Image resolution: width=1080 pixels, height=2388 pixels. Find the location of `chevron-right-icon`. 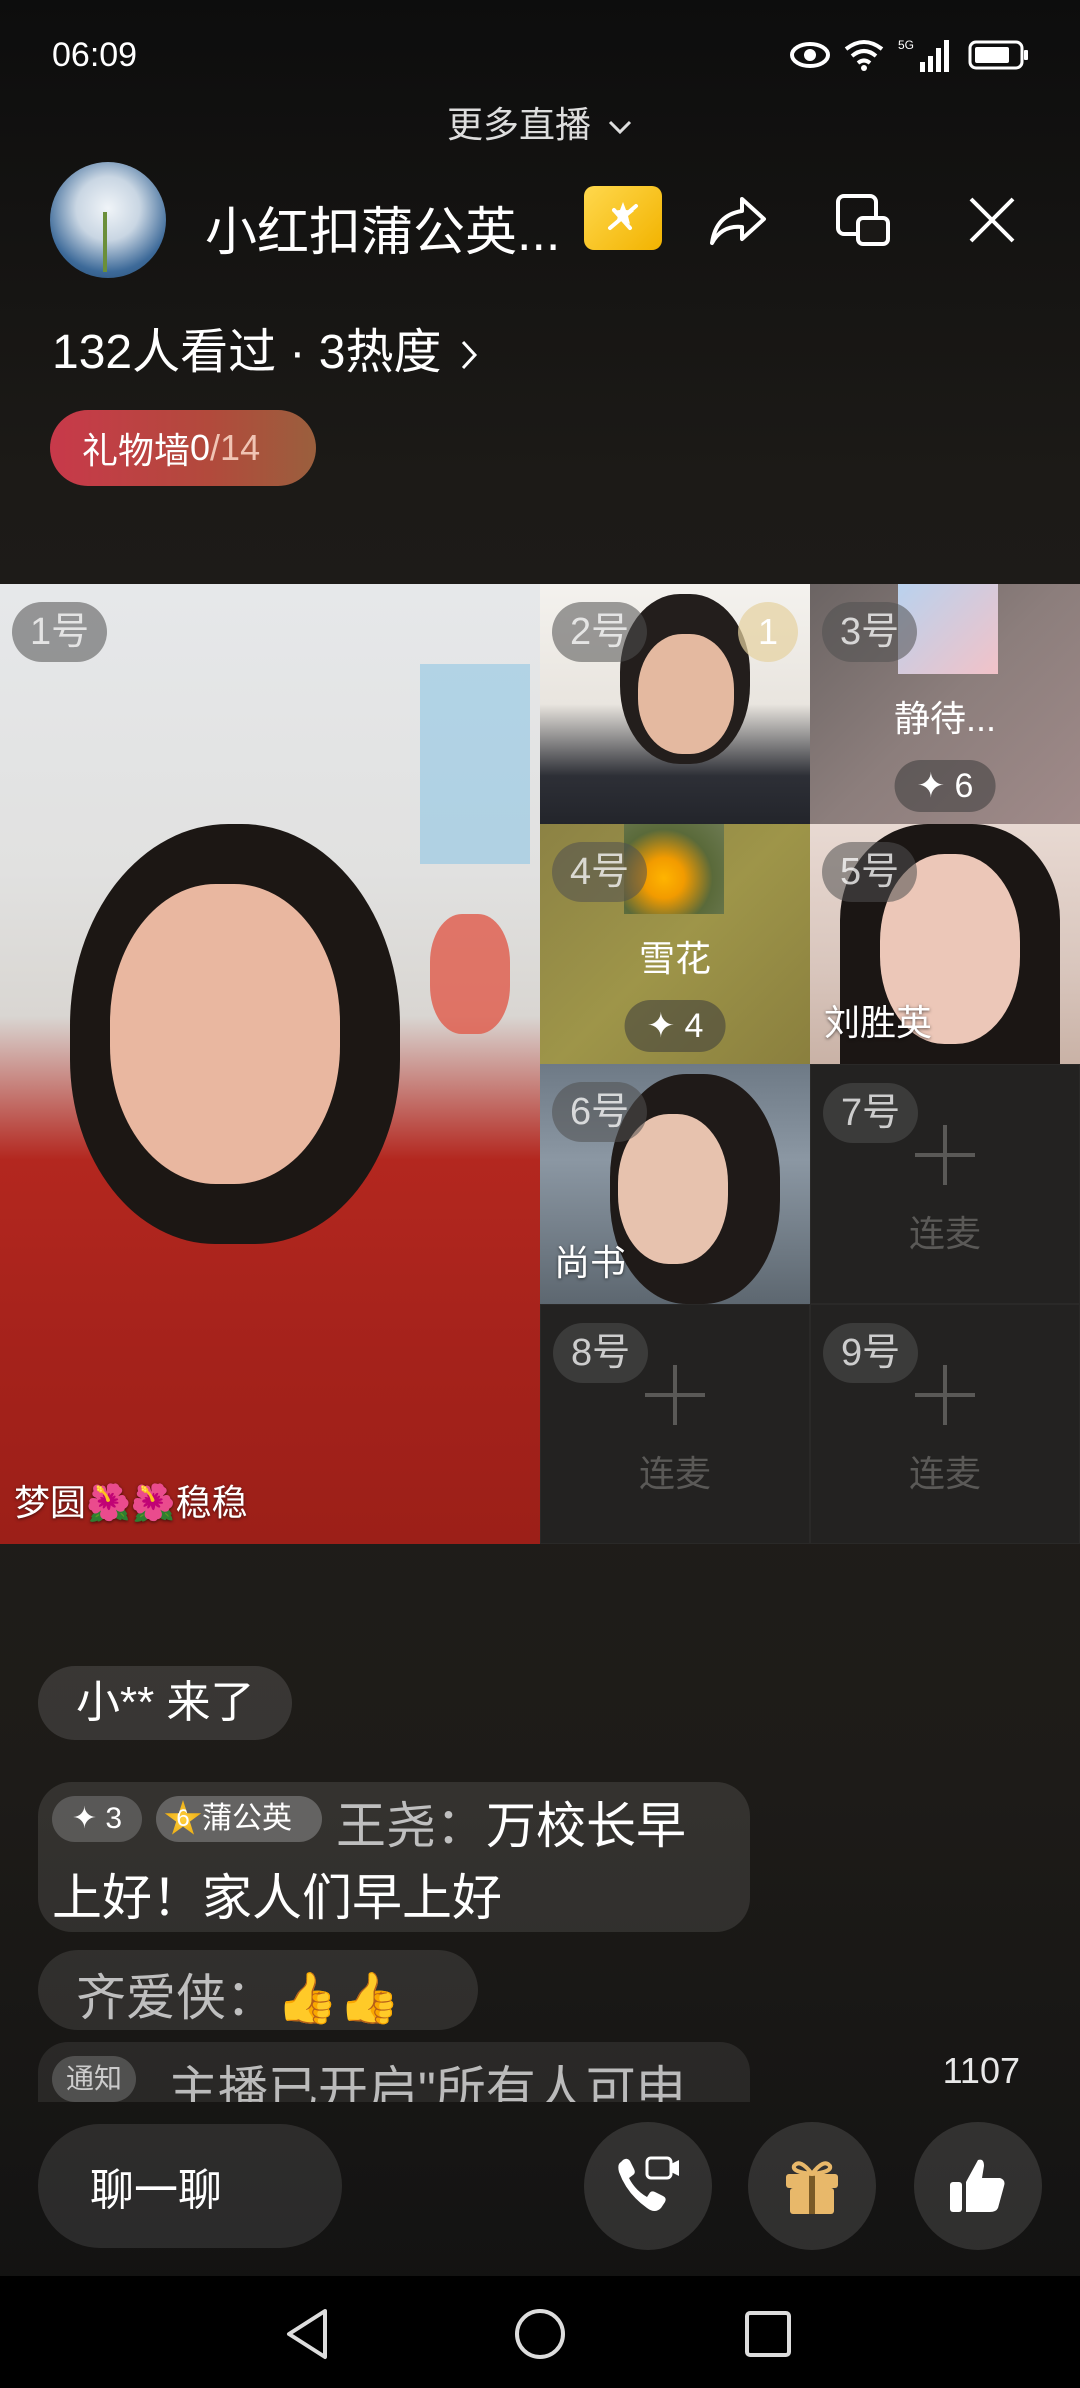

chevron-right-icon is located at coordinates (469, 355).